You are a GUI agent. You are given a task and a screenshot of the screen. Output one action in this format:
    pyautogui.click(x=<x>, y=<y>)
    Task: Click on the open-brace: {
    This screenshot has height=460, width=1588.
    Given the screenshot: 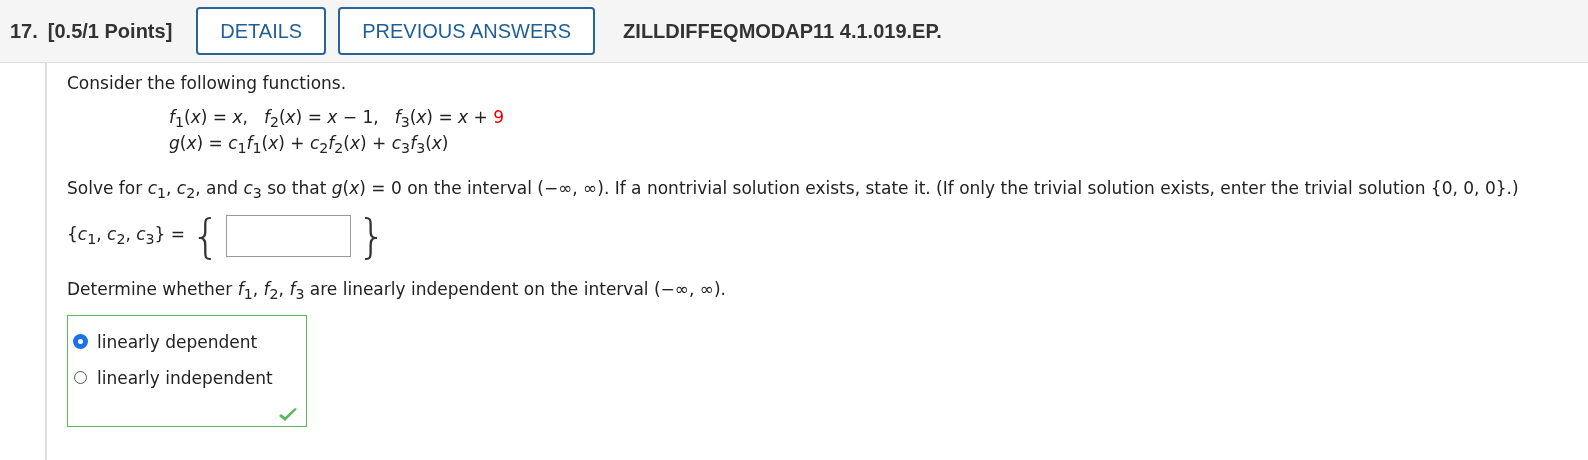 What is the action you would take?
    pyautogui.click(x=206, y=236)
    